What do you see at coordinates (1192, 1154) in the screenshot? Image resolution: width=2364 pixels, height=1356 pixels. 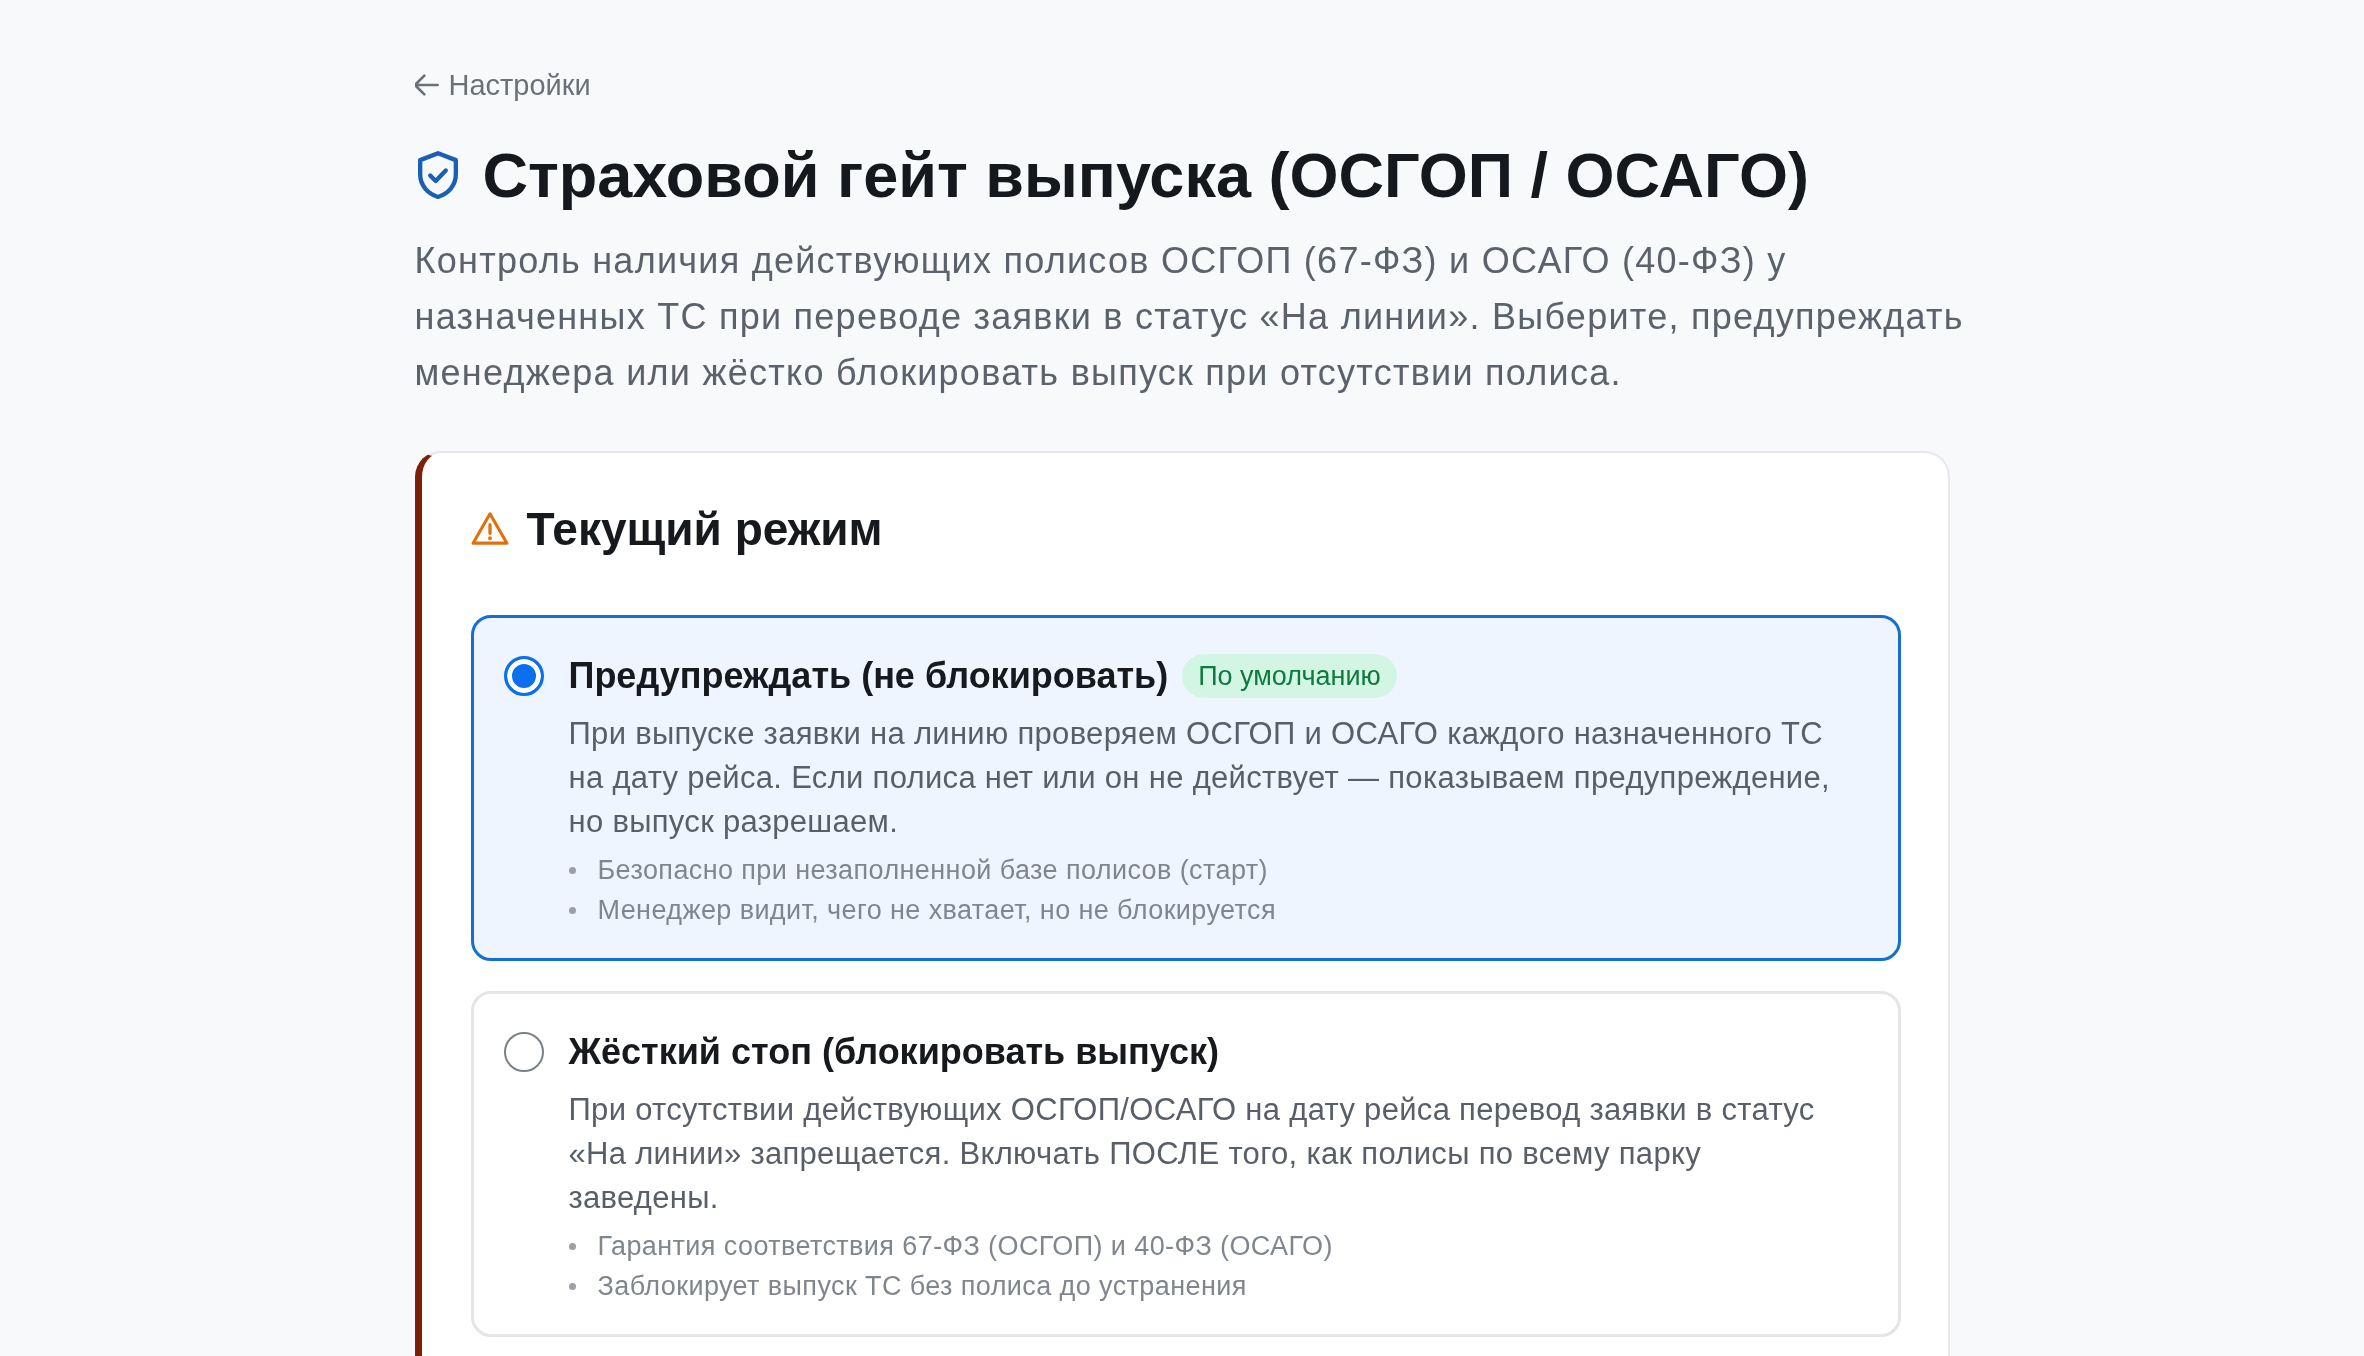 I see `option-description: При отсутствии действующих ОСГОП/ОСАГО на дату рейса перевод заявки в статус «На линии» запрещается. Включать ПОСЛЕ того, как полисы по всему парку заведены.` at bounding box center [1192, 1154].